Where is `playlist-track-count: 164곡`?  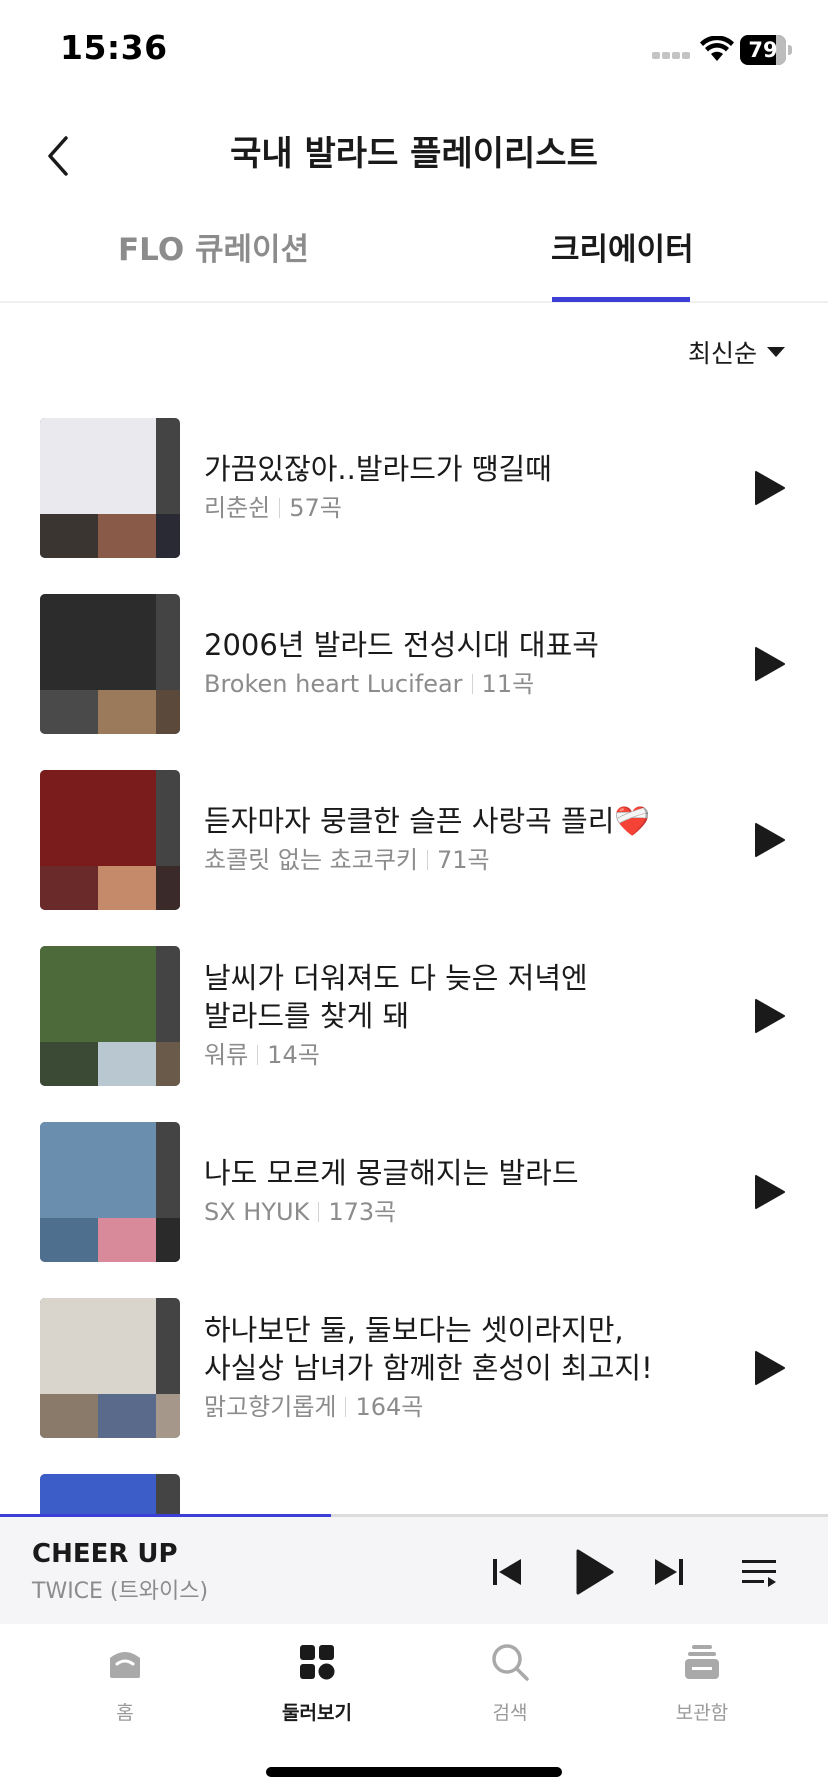 playlist-track-count: 164곡 is located at coordinates (389, 1407).